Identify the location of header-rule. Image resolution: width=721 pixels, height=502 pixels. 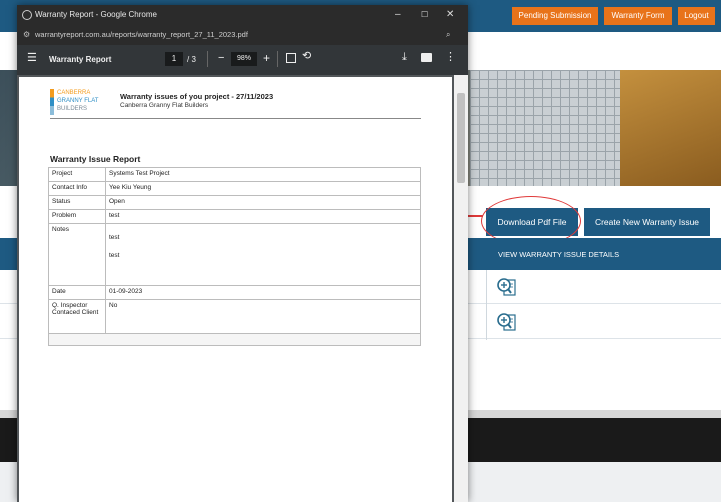
(235, 118).